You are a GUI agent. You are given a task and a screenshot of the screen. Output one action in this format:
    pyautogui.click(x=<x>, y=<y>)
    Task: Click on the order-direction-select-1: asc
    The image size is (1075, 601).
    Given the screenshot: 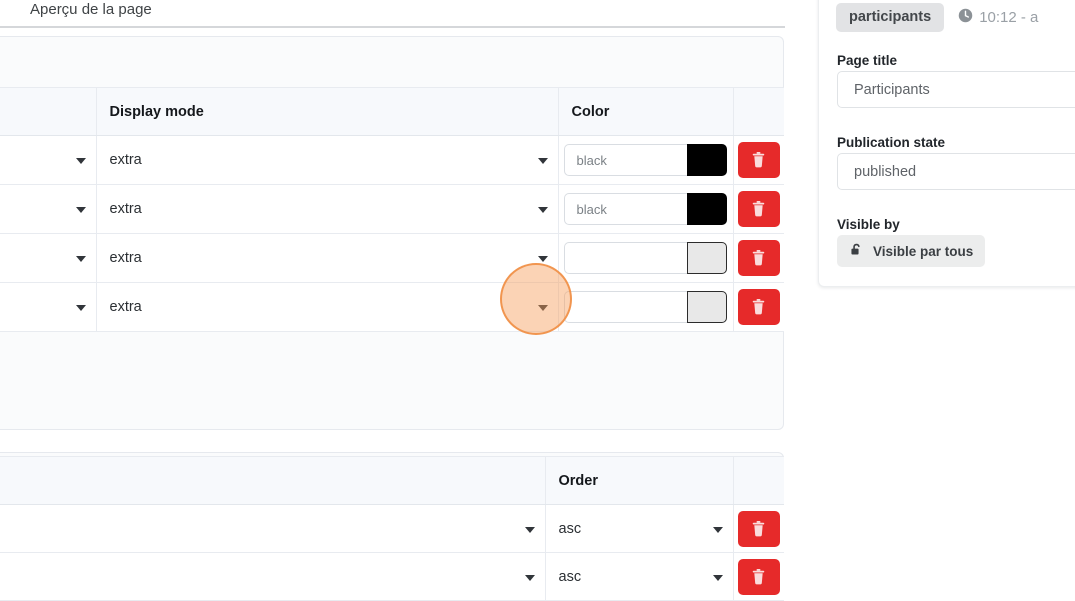 What is the action you would take?
    pyautogui.click(x=639, y=577)
    